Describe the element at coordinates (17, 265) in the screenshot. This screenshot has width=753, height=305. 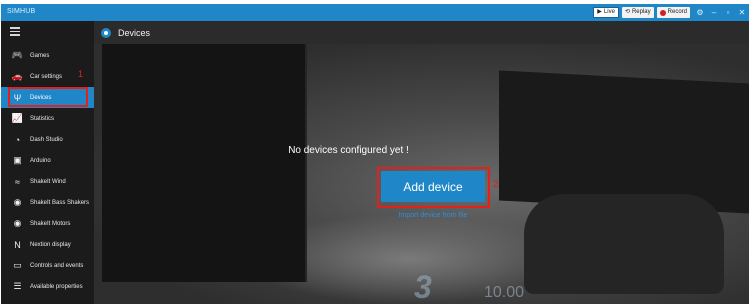
I see `controls-icon: ▭` at that location.